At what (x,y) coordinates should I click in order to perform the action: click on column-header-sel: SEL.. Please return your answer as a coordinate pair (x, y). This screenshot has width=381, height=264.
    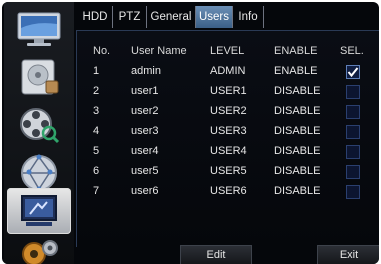
    Looking at the image, I should click on (352, 51).